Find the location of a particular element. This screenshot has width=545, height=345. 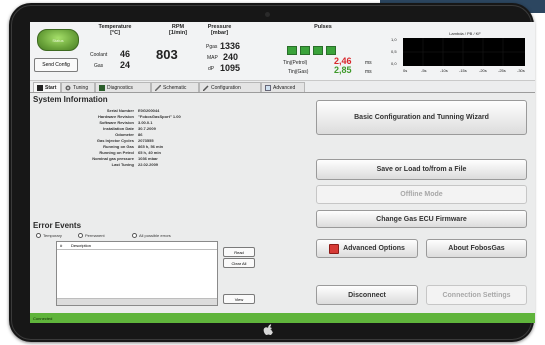

advanced-options-button: Advanced Options is located at coordinates (367, 248).